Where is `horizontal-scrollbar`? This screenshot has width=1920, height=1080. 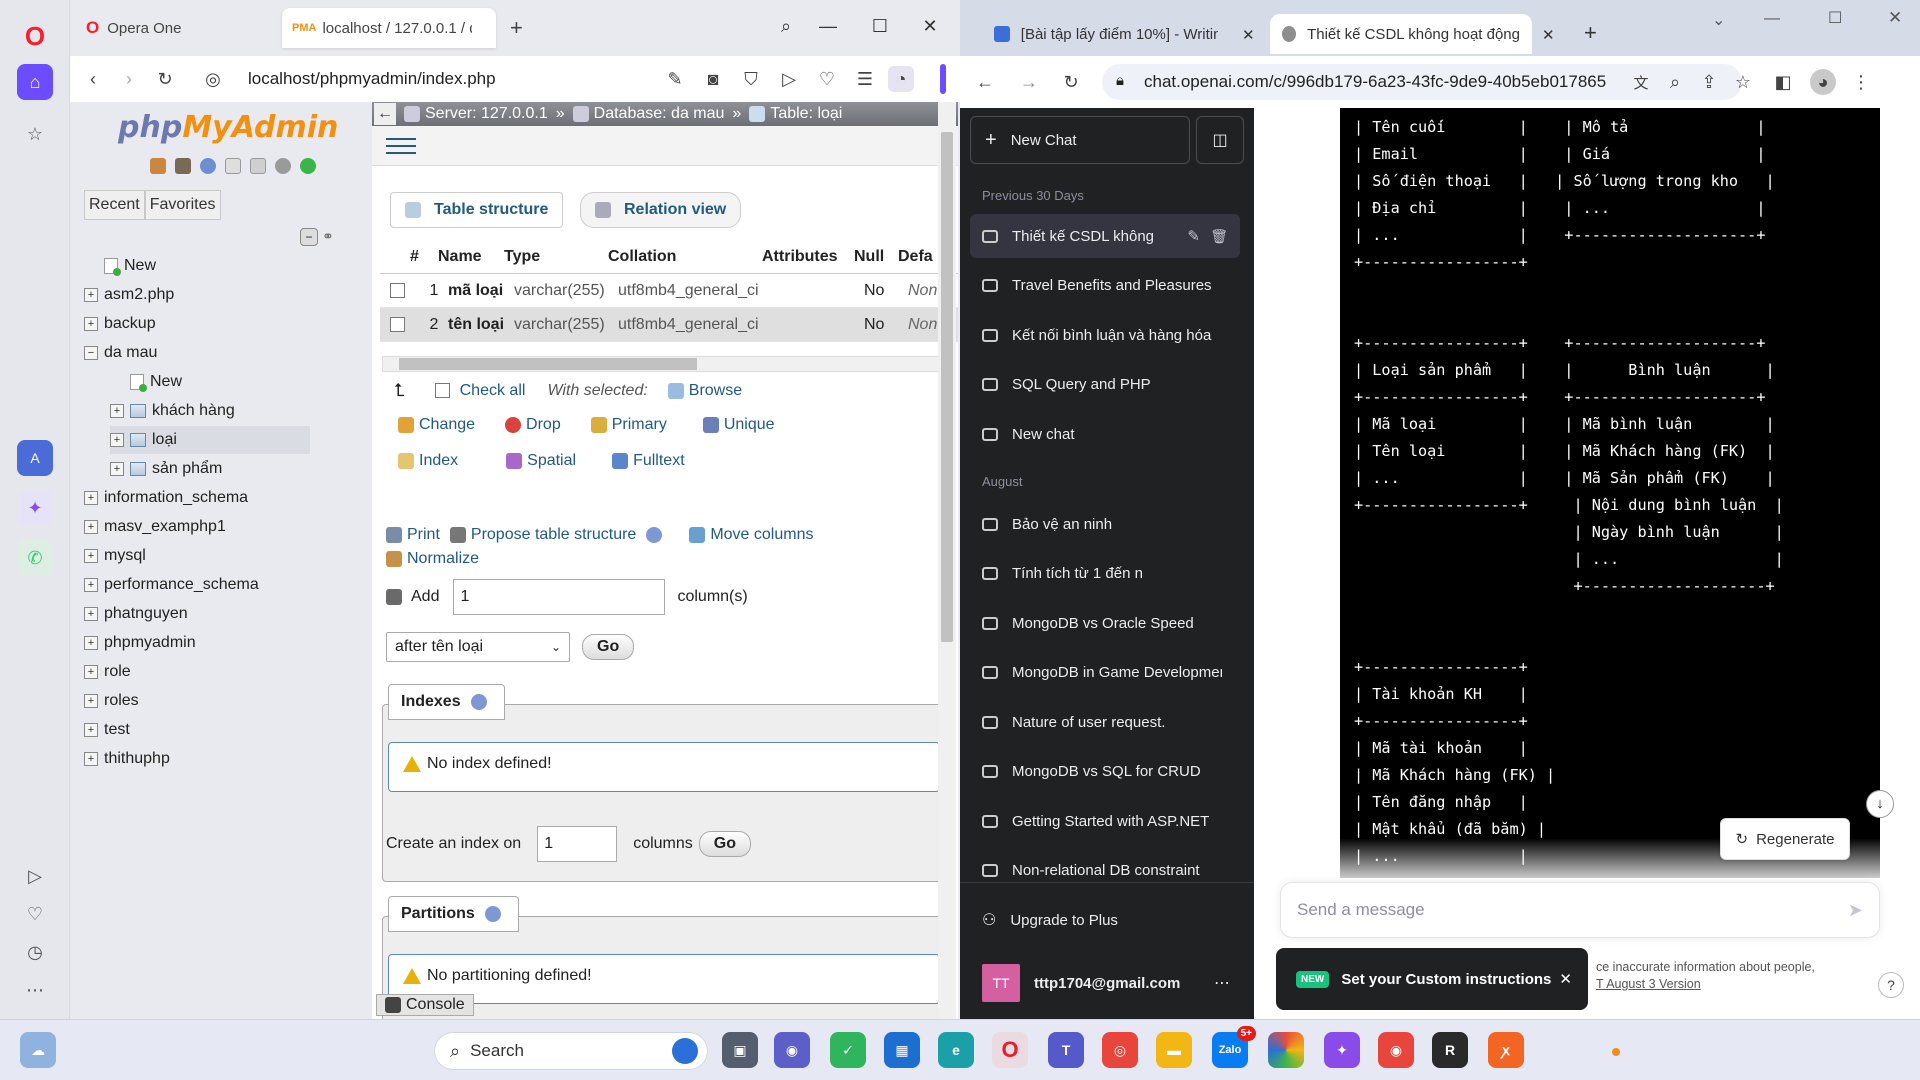
horizontal-scrollbar is located at coordinates (669, 364).